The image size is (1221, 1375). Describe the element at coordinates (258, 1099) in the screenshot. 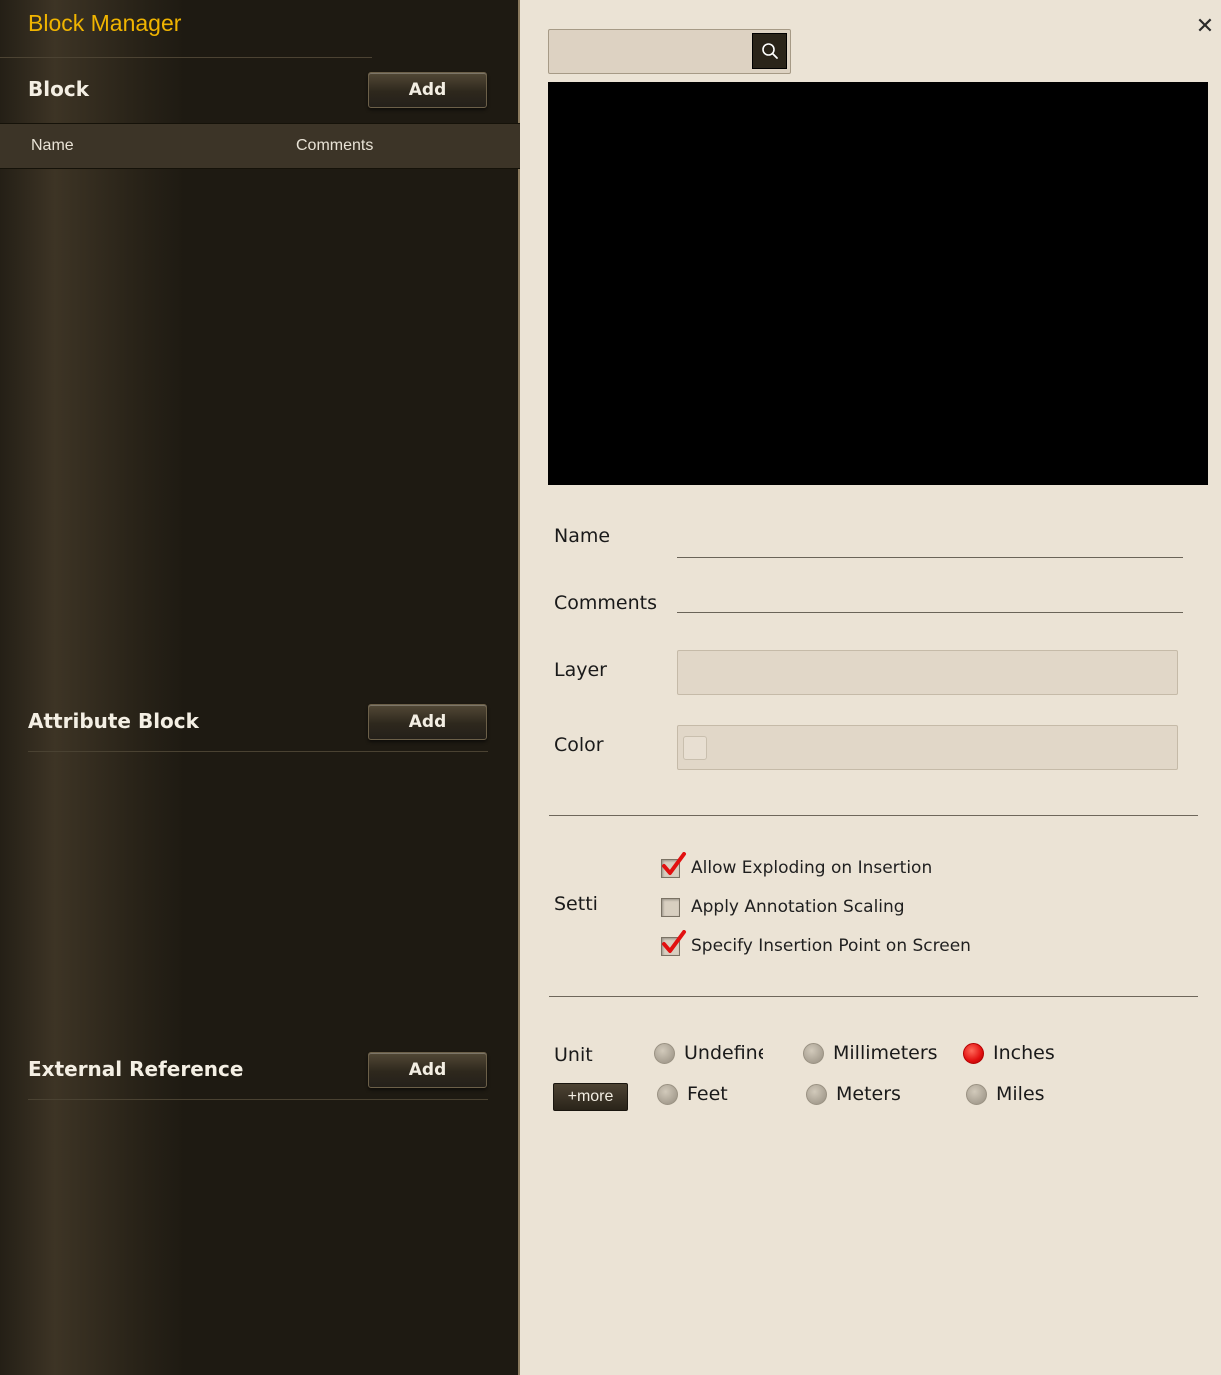

I see `external-reference-divider` at that location.